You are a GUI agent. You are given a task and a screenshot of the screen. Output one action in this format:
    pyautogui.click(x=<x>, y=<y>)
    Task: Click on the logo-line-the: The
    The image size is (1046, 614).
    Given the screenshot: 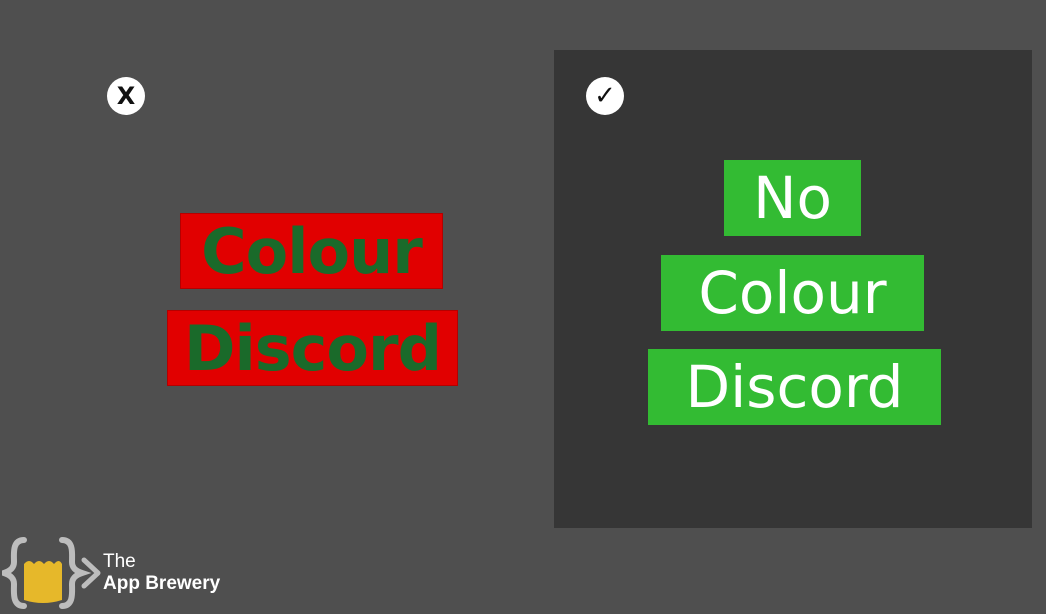 What is the action you would take?
    pyautogui.click(x=119, y=561)
    